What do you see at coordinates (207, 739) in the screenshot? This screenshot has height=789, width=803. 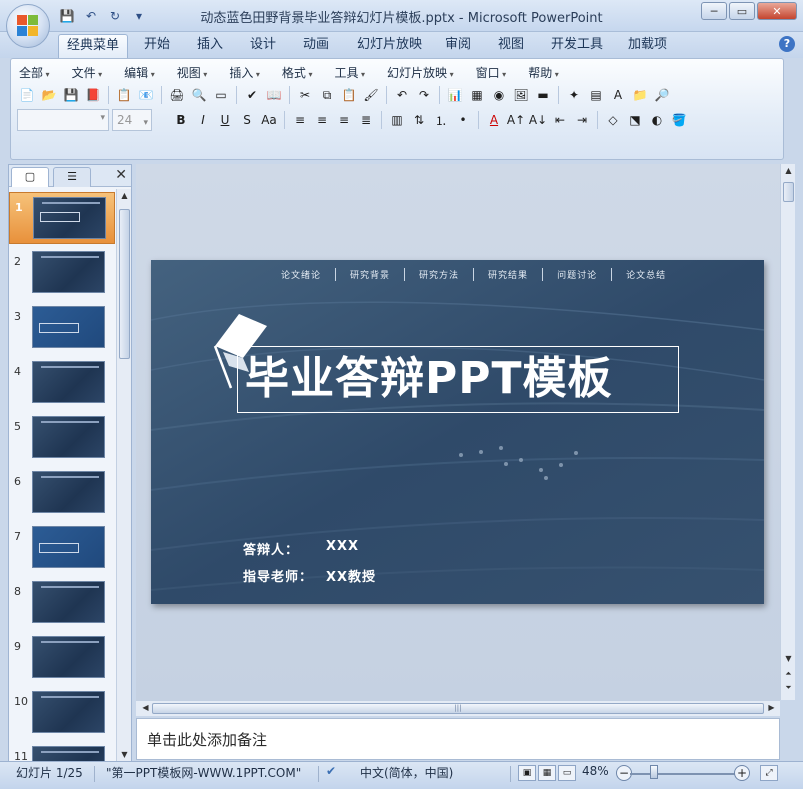 I see `notes-placeholder: 单击此处添加备注` at bounding box center [207, 739].